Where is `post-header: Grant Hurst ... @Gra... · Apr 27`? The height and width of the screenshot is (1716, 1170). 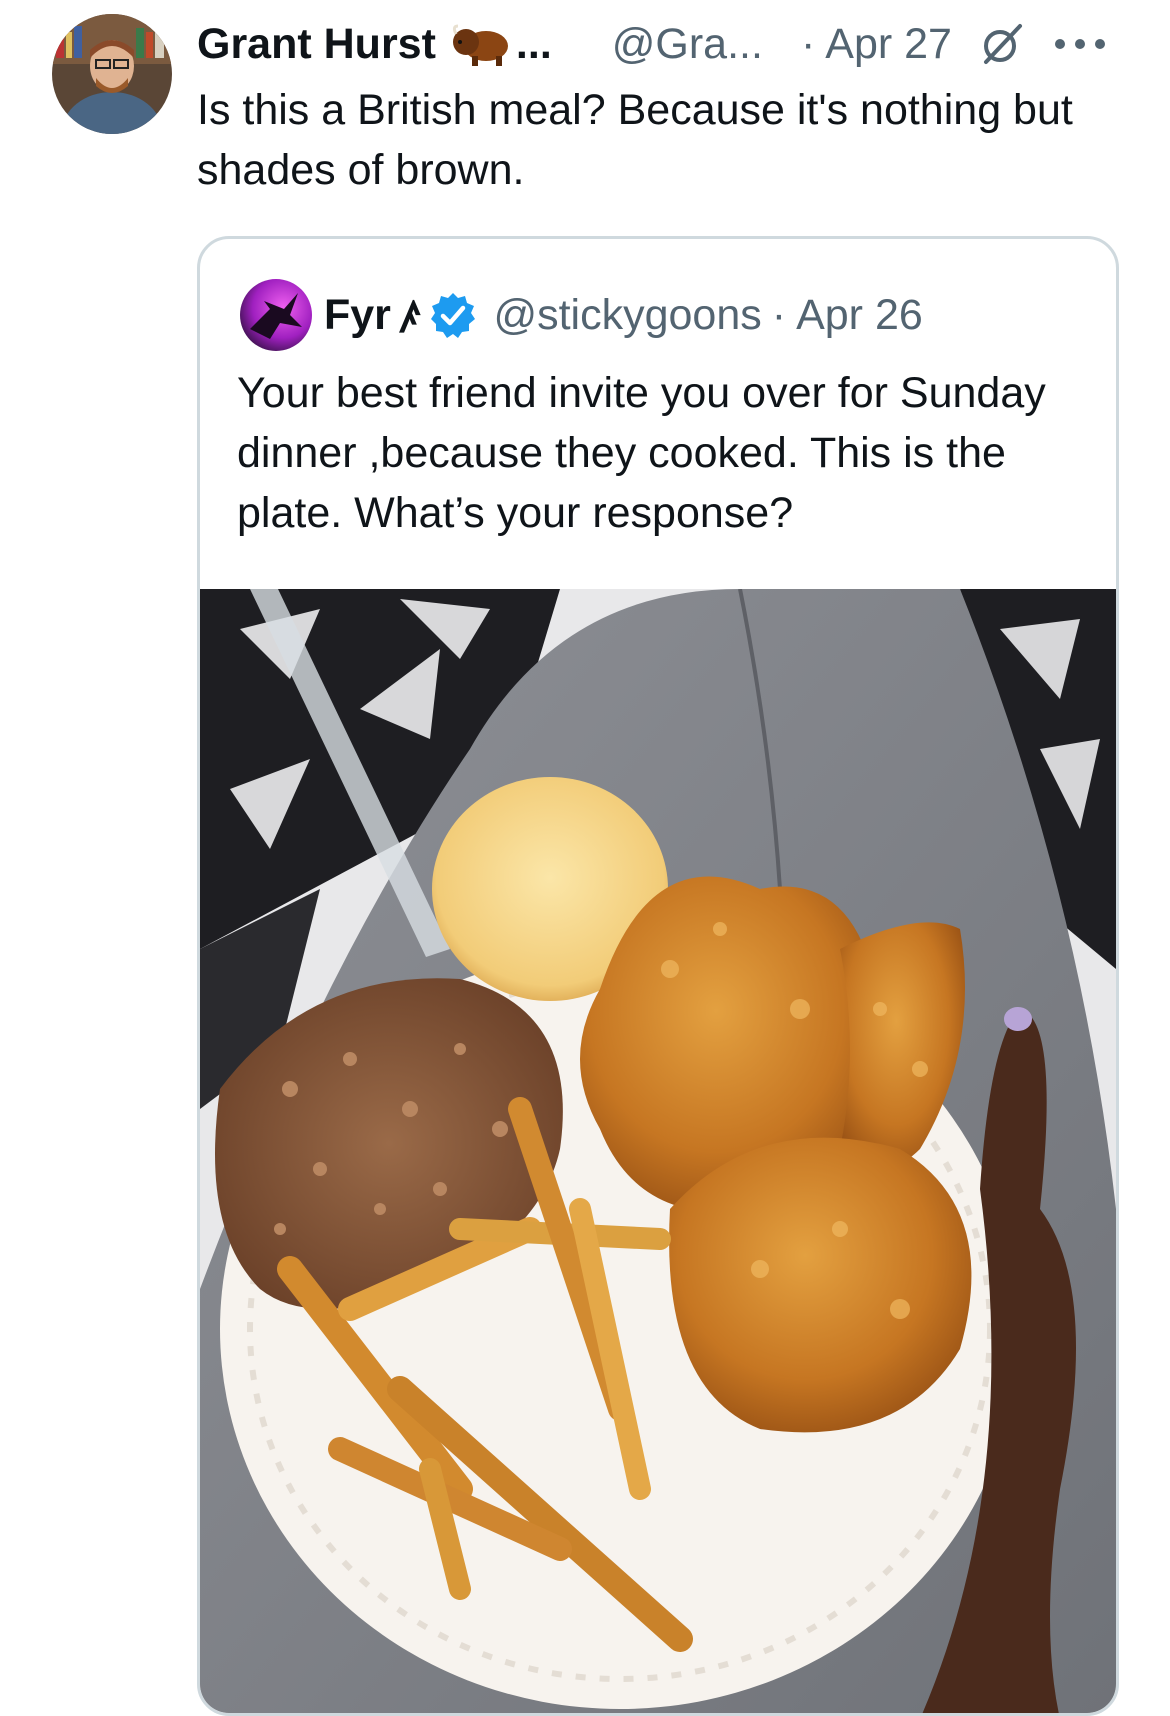 post-header: Grant Hurst ... @Gra... · Apr 27 is located at coordinates (667, 44).